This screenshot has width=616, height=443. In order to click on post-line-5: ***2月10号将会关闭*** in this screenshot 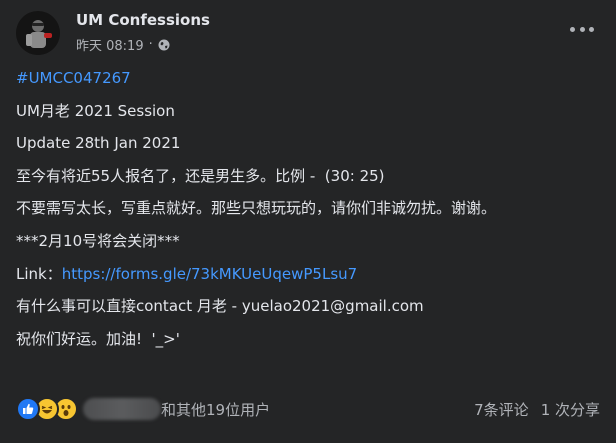, I will do `click(98, 240)`.